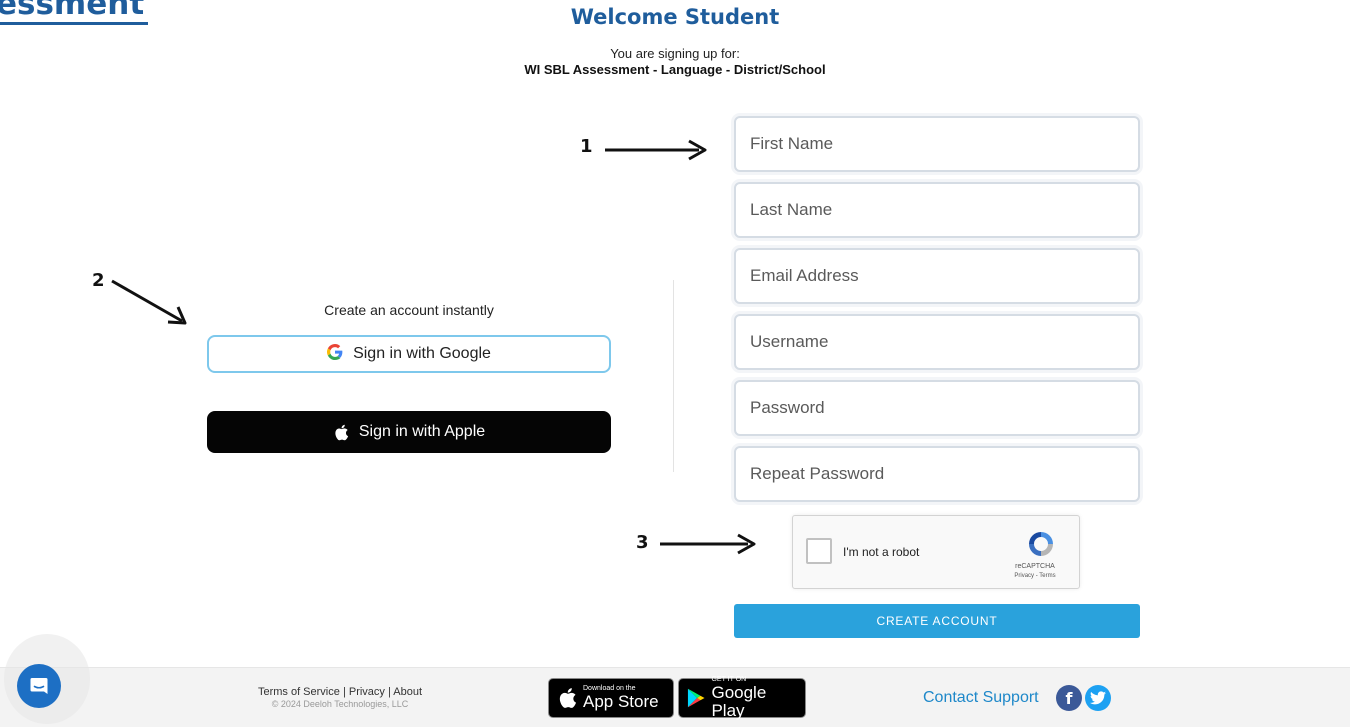 This screenshot has width=1350, height=727. I want to click on about-link: About, so click(407, 692).